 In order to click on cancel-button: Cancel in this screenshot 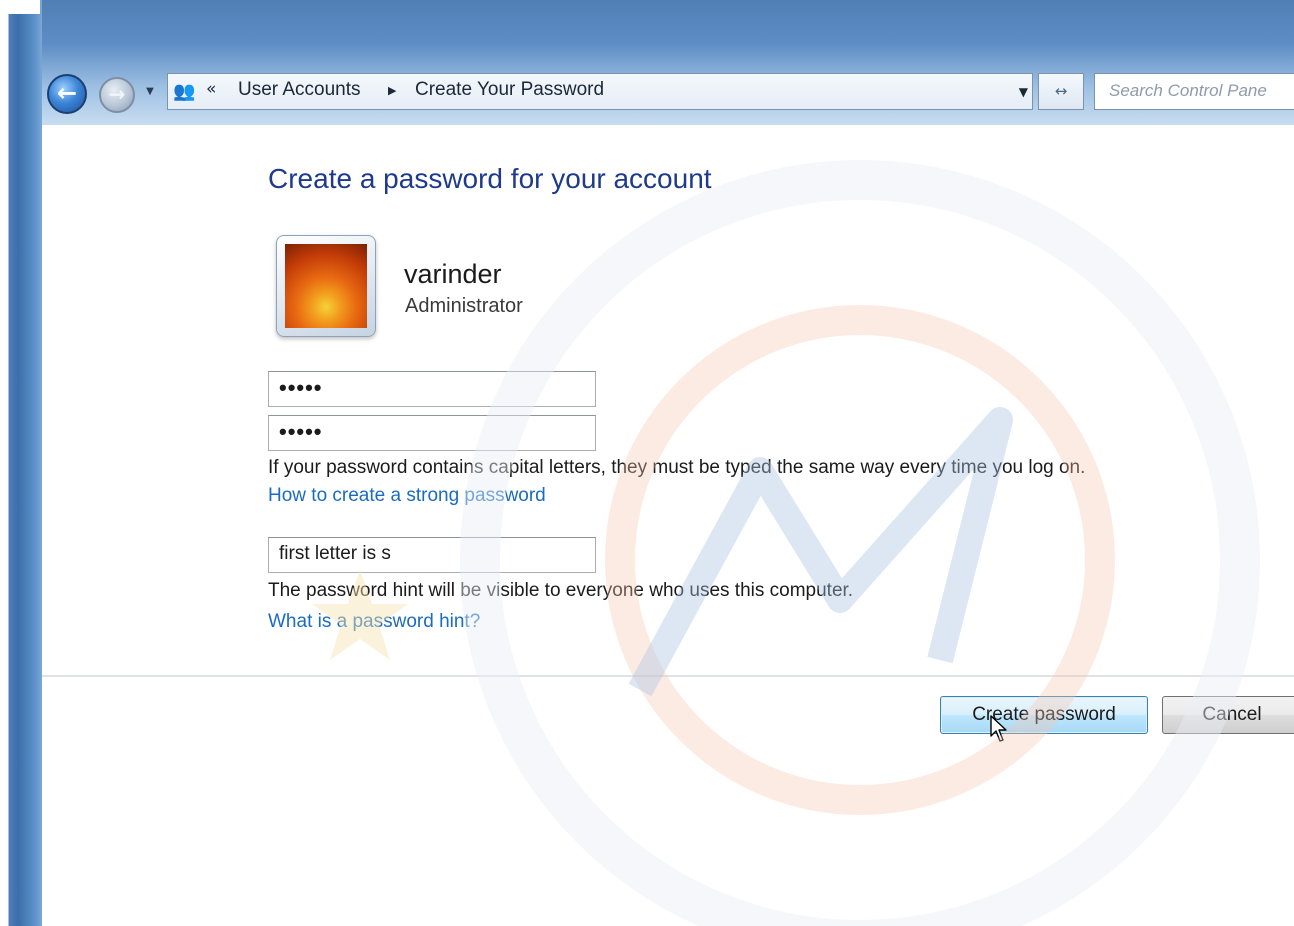, I will do `click(1228, 715)`.